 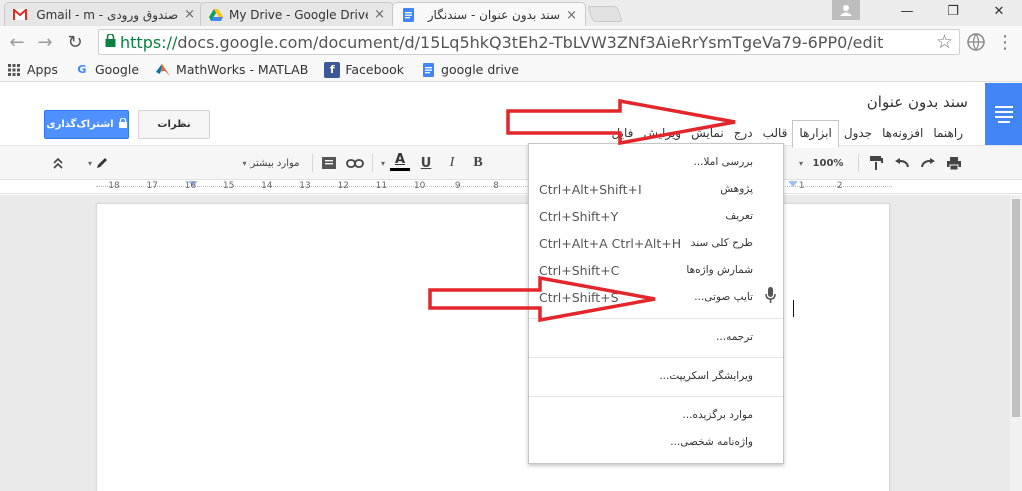 What do you see at coordinates (511, 162) in the screenshot?
I see `format-toolbar: ▾ ▾ موارد بیشتر ▾ A U I B ▾ 100%` at bounding box center [511, 162].